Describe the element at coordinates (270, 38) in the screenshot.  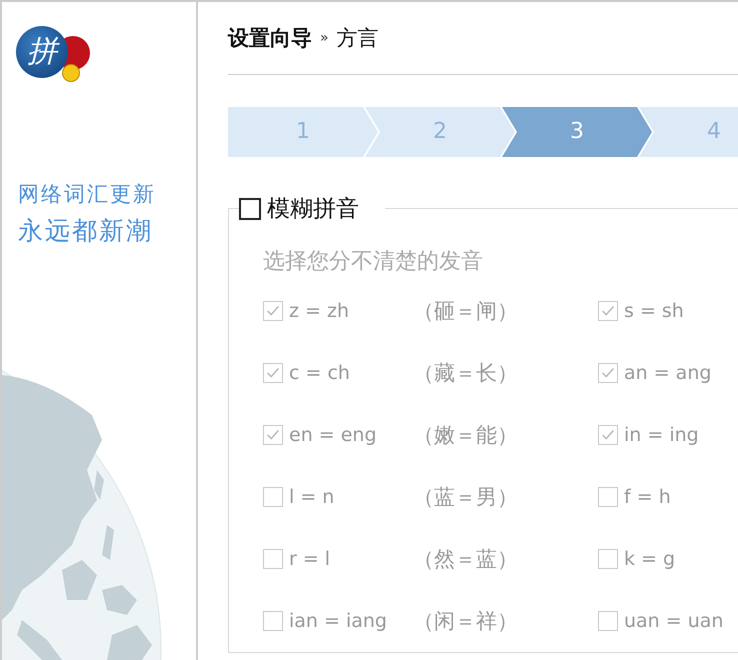
I see `page-title: 设置向导` at that location.